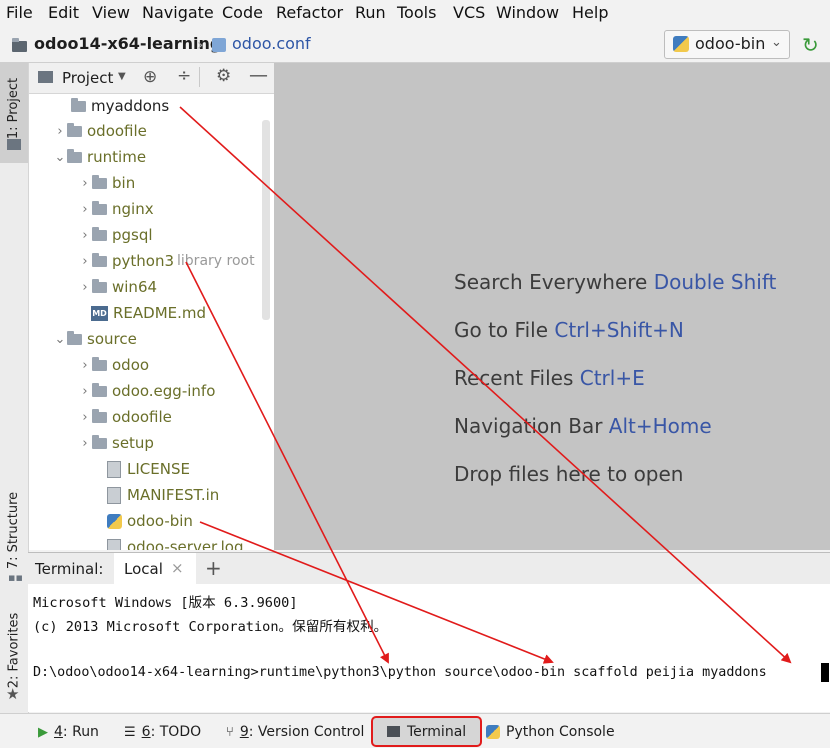 The image size is (830, 748). What do you see at coordinates (117, 287) in the screenshot?
I see `tree-item-win64: › win64` at bounding box center [117, 287].